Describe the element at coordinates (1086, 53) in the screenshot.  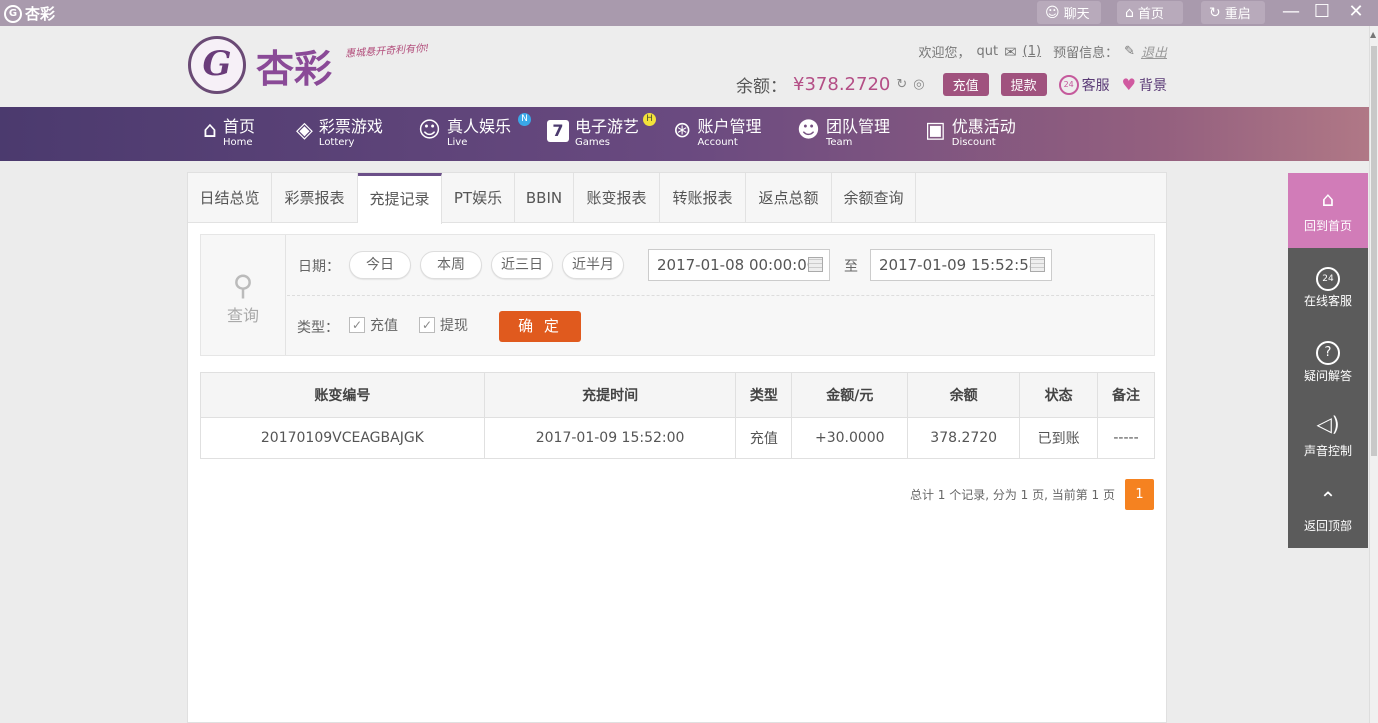
I see `reserve-info-label: 预留信息：` at that location.